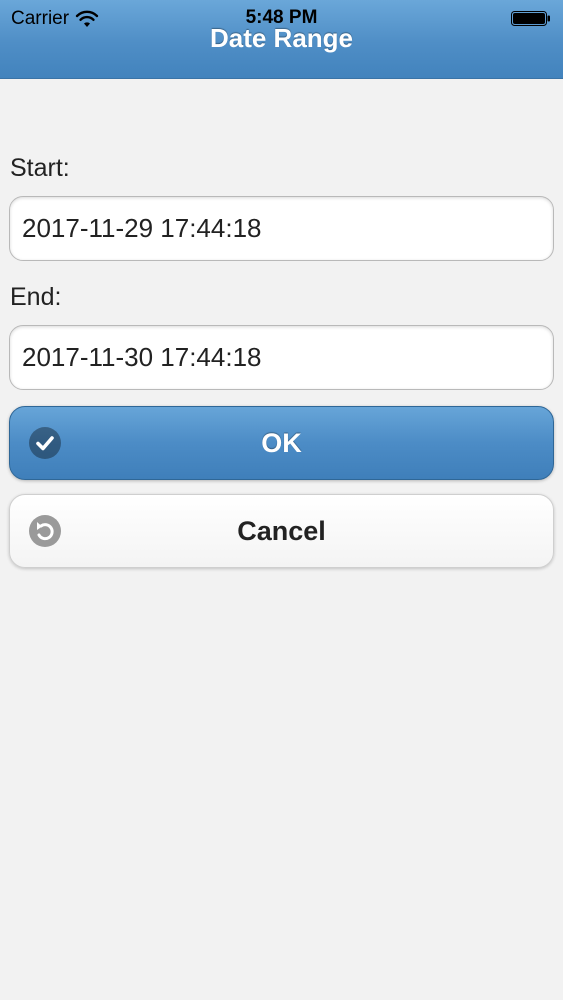 The height and width of the screenshot is (1000, 563). I want to click on check-icon, so click(45, 443).